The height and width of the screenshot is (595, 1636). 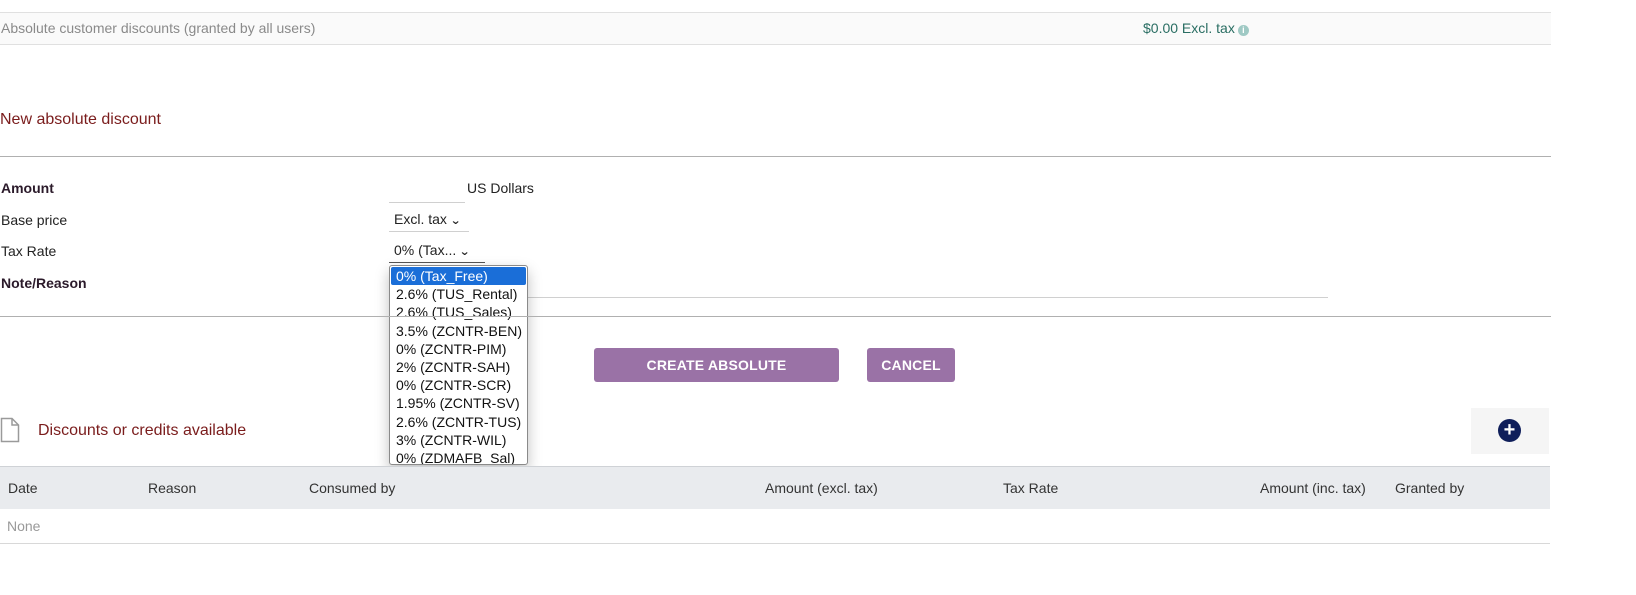 I want to click on absolute-discounts-value: $0.00 Excl. tax i, so click(x=1196, y=28).